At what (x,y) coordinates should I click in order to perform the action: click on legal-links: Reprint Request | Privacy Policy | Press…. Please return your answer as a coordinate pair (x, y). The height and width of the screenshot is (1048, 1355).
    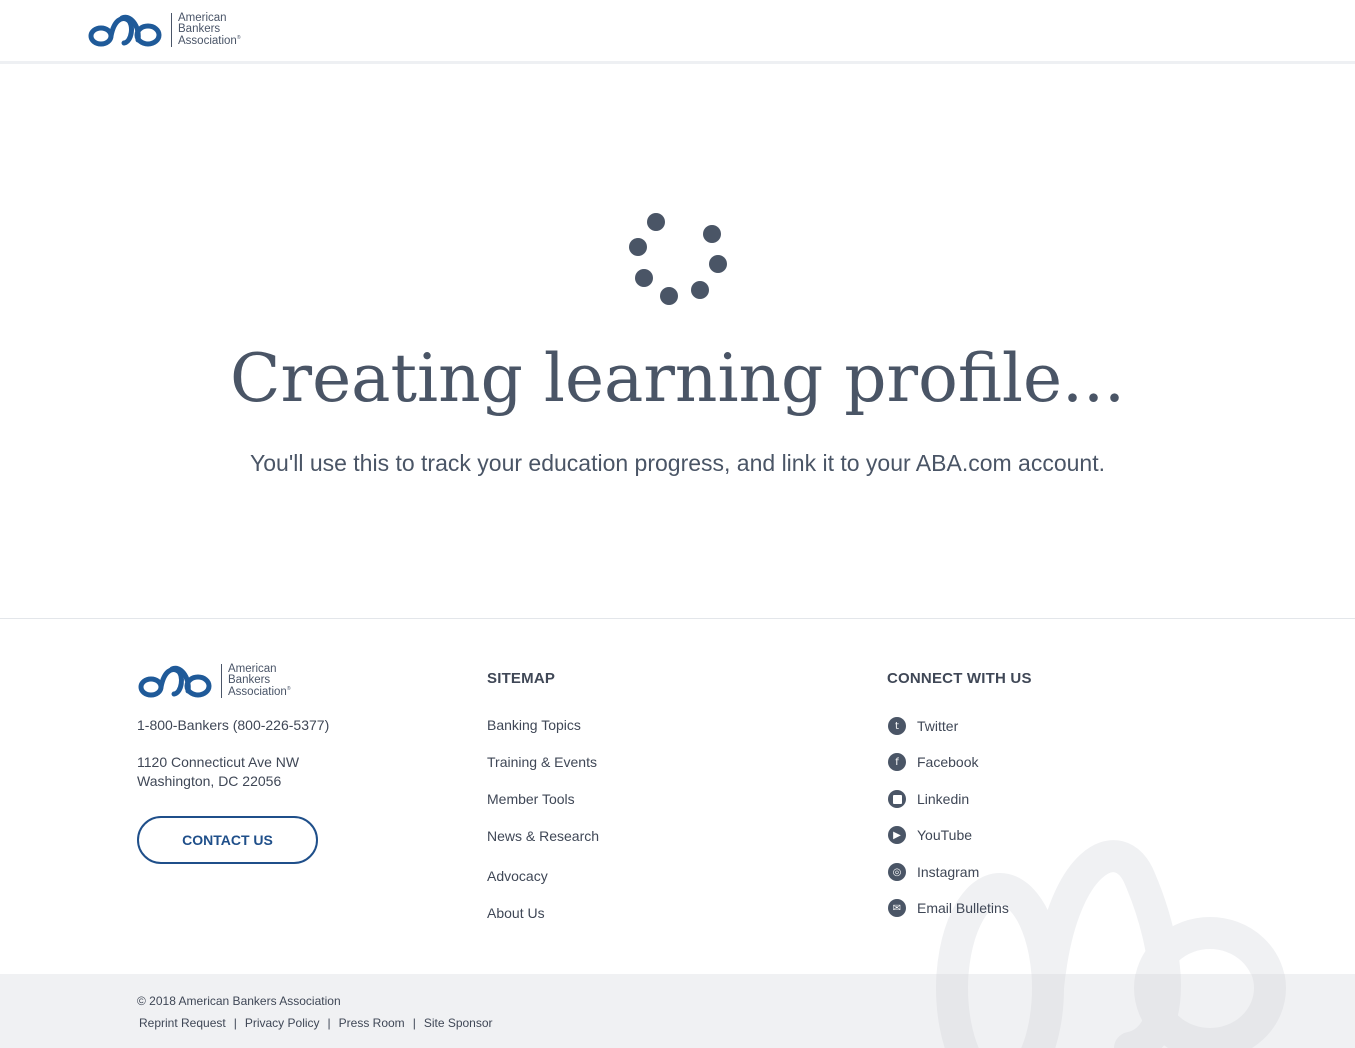
    Looking at the image, I should click on (316, 1023).